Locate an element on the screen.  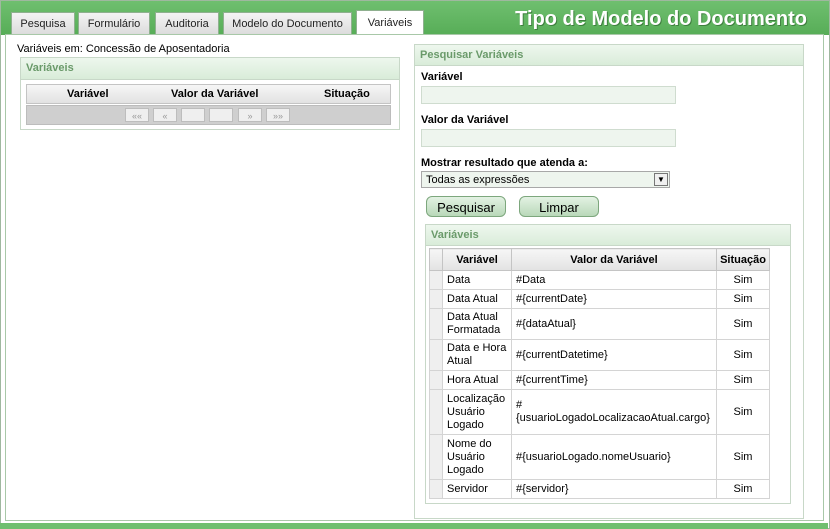
variavel-input is located at coordinates (548, 95).